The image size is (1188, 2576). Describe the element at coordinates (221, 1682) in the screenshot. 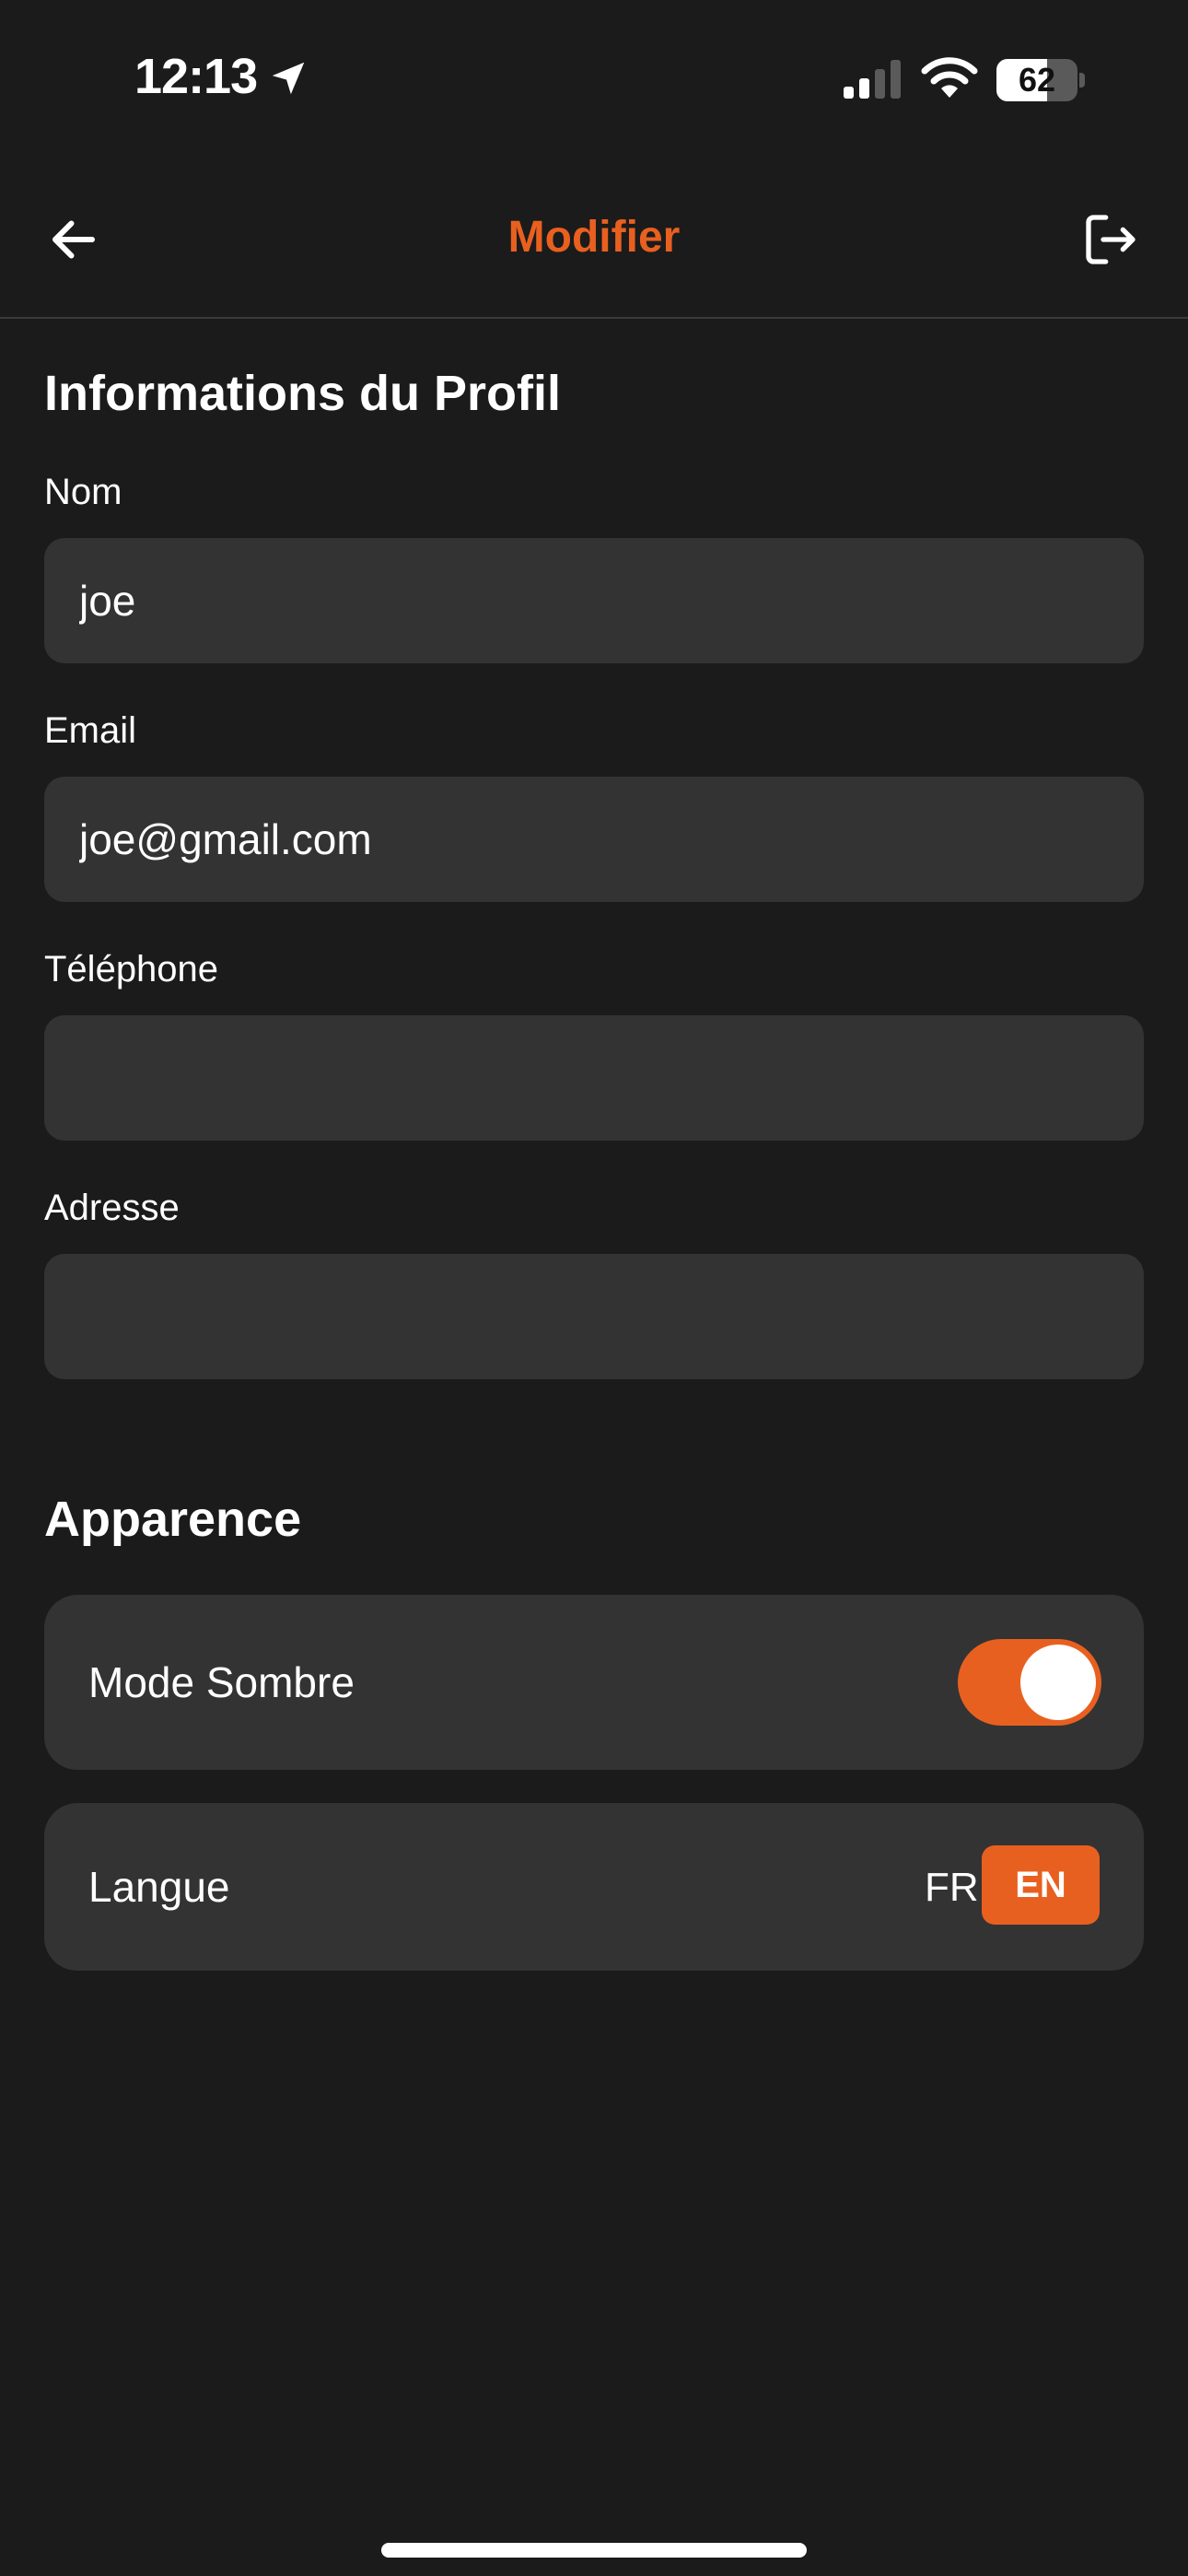

I see `dark-mode-label: Mode Sombre` at that location.